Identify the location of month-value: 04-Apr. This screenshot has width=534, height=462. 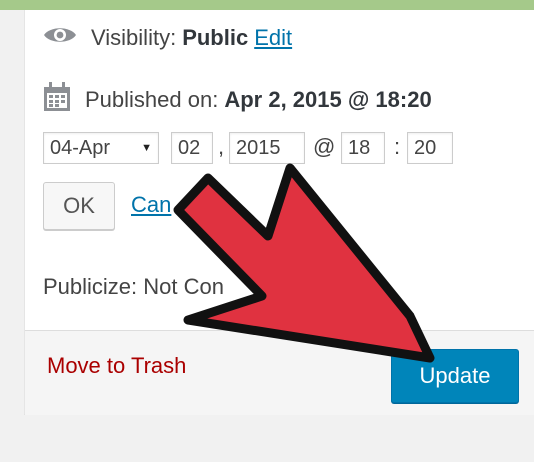
(80, 147).